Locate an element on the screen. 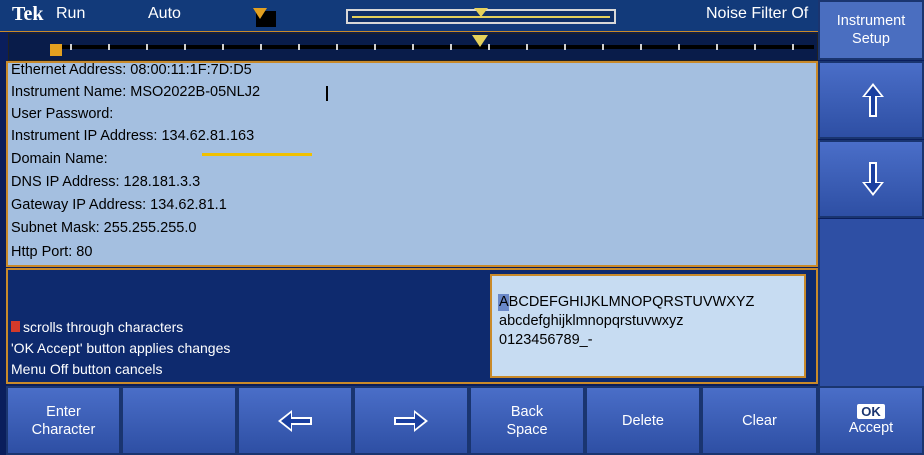 This screenshot has width=924, height=455. back-space-button: Back Space is located at coordinates (527, 420).